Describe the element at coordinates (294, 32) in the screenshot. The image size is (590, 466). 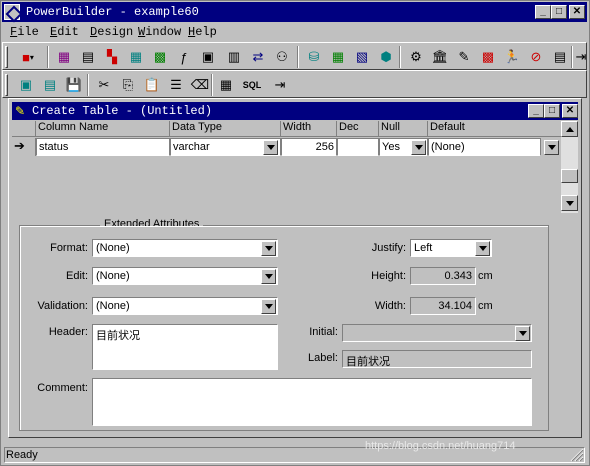
I see `menu-bar: File Edit Design Window Help` at that location.